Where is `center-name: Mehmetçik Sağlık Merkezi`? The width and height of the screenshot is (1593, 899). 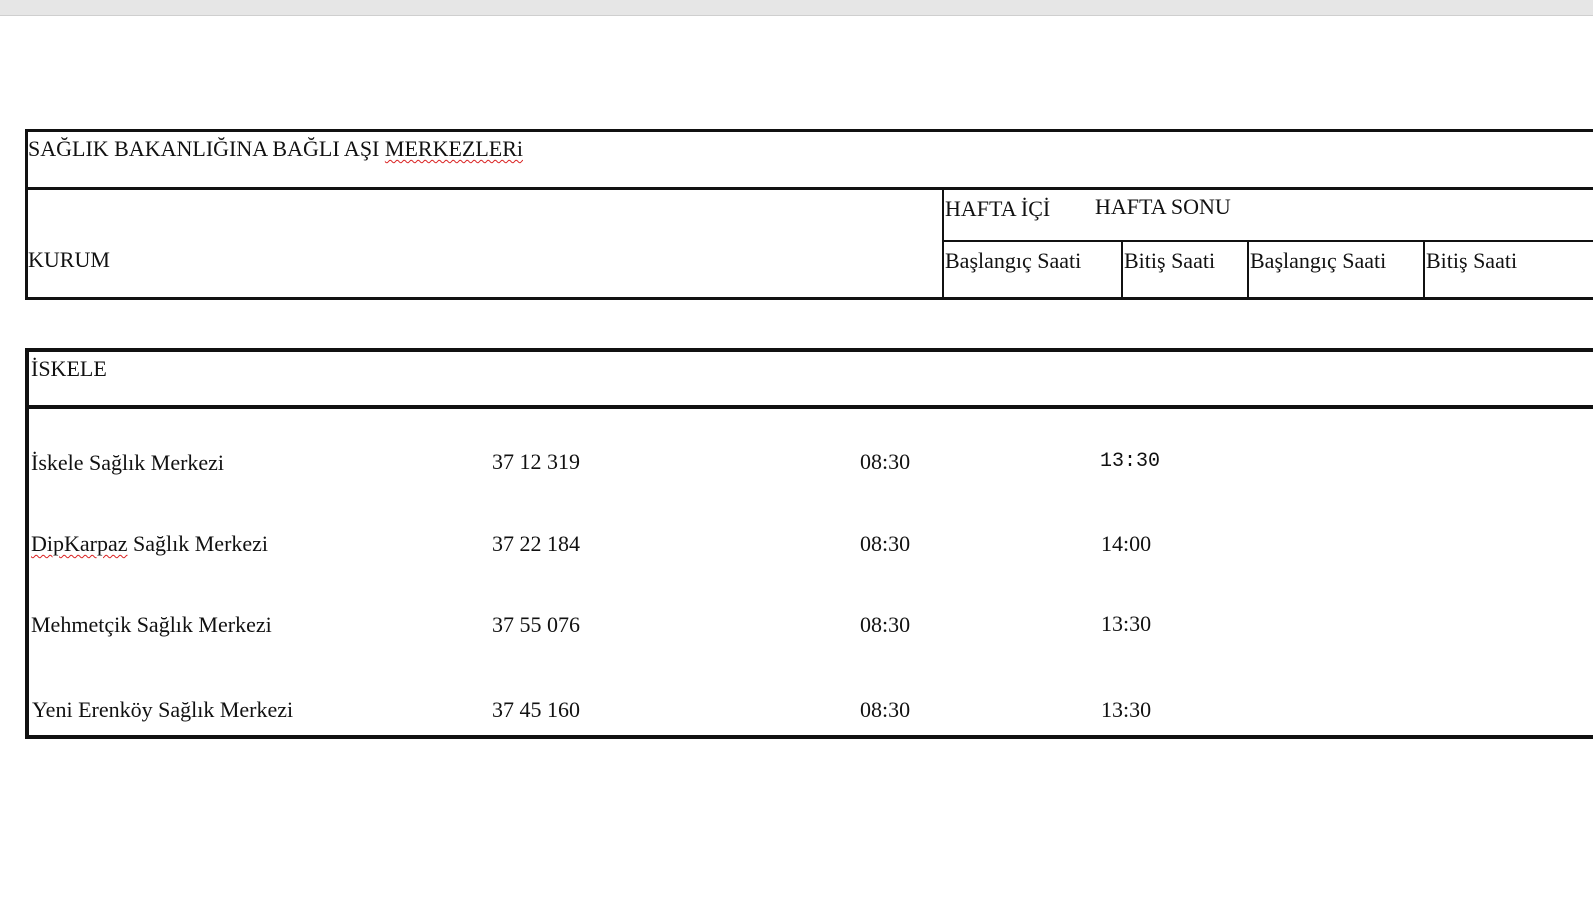 center-name: Mehmetçik Sağlık Merkezi is located at coordinates (151, 625).